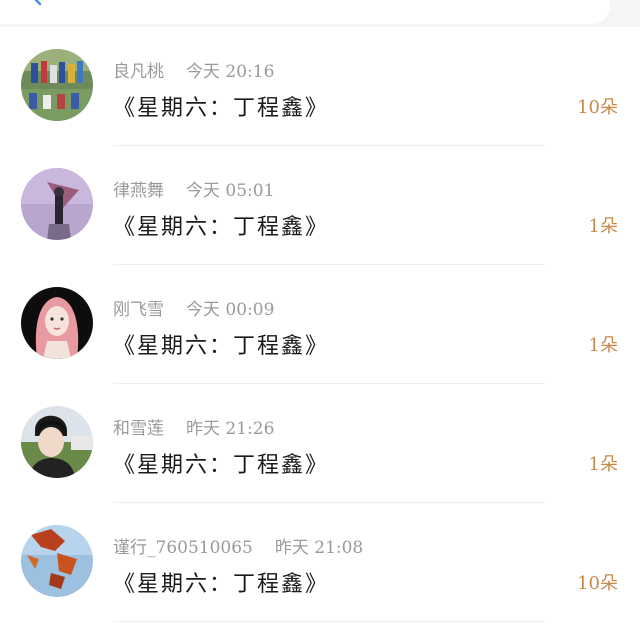  What do you see at coordinates (230, 72) in the screenshot?
I see `timestamp: 今天 20:16` at bounding box center [230, 72].